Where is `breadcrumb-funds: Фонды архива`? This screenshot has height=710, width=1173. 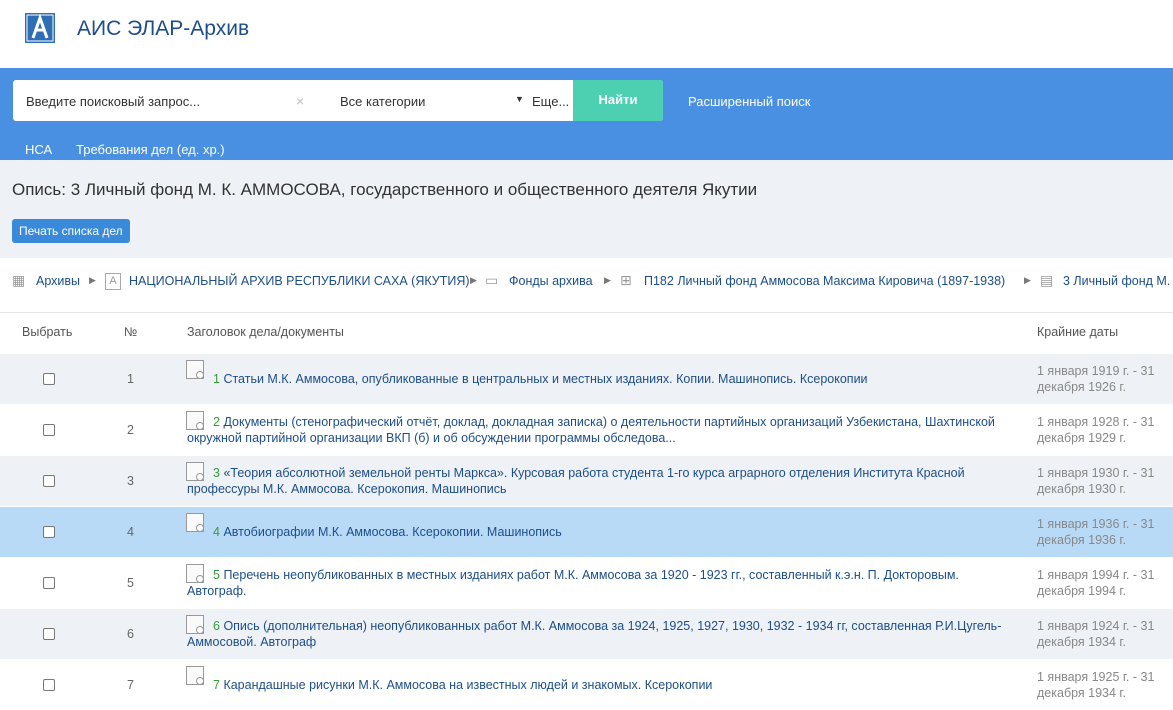 breadcrumb-funds: Фонды архива is located at coordinates (551, 281).